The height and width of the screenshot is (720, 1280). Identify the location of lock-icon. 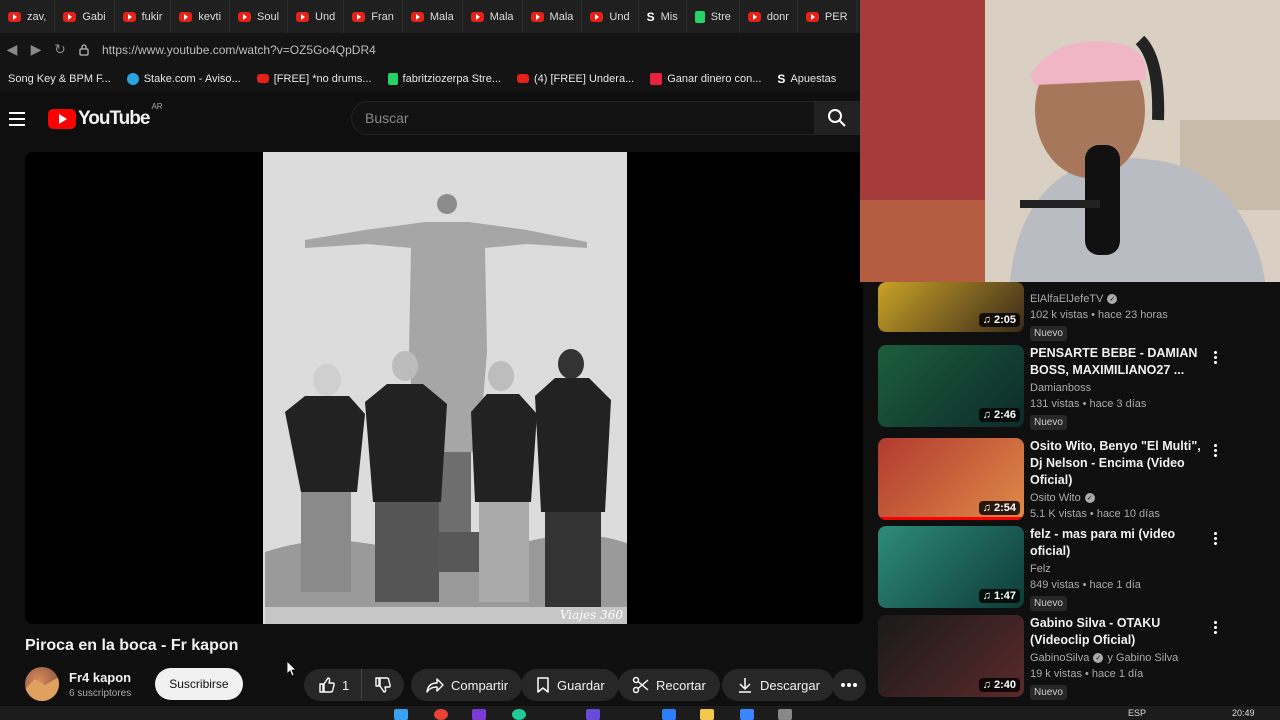
(84, 50).